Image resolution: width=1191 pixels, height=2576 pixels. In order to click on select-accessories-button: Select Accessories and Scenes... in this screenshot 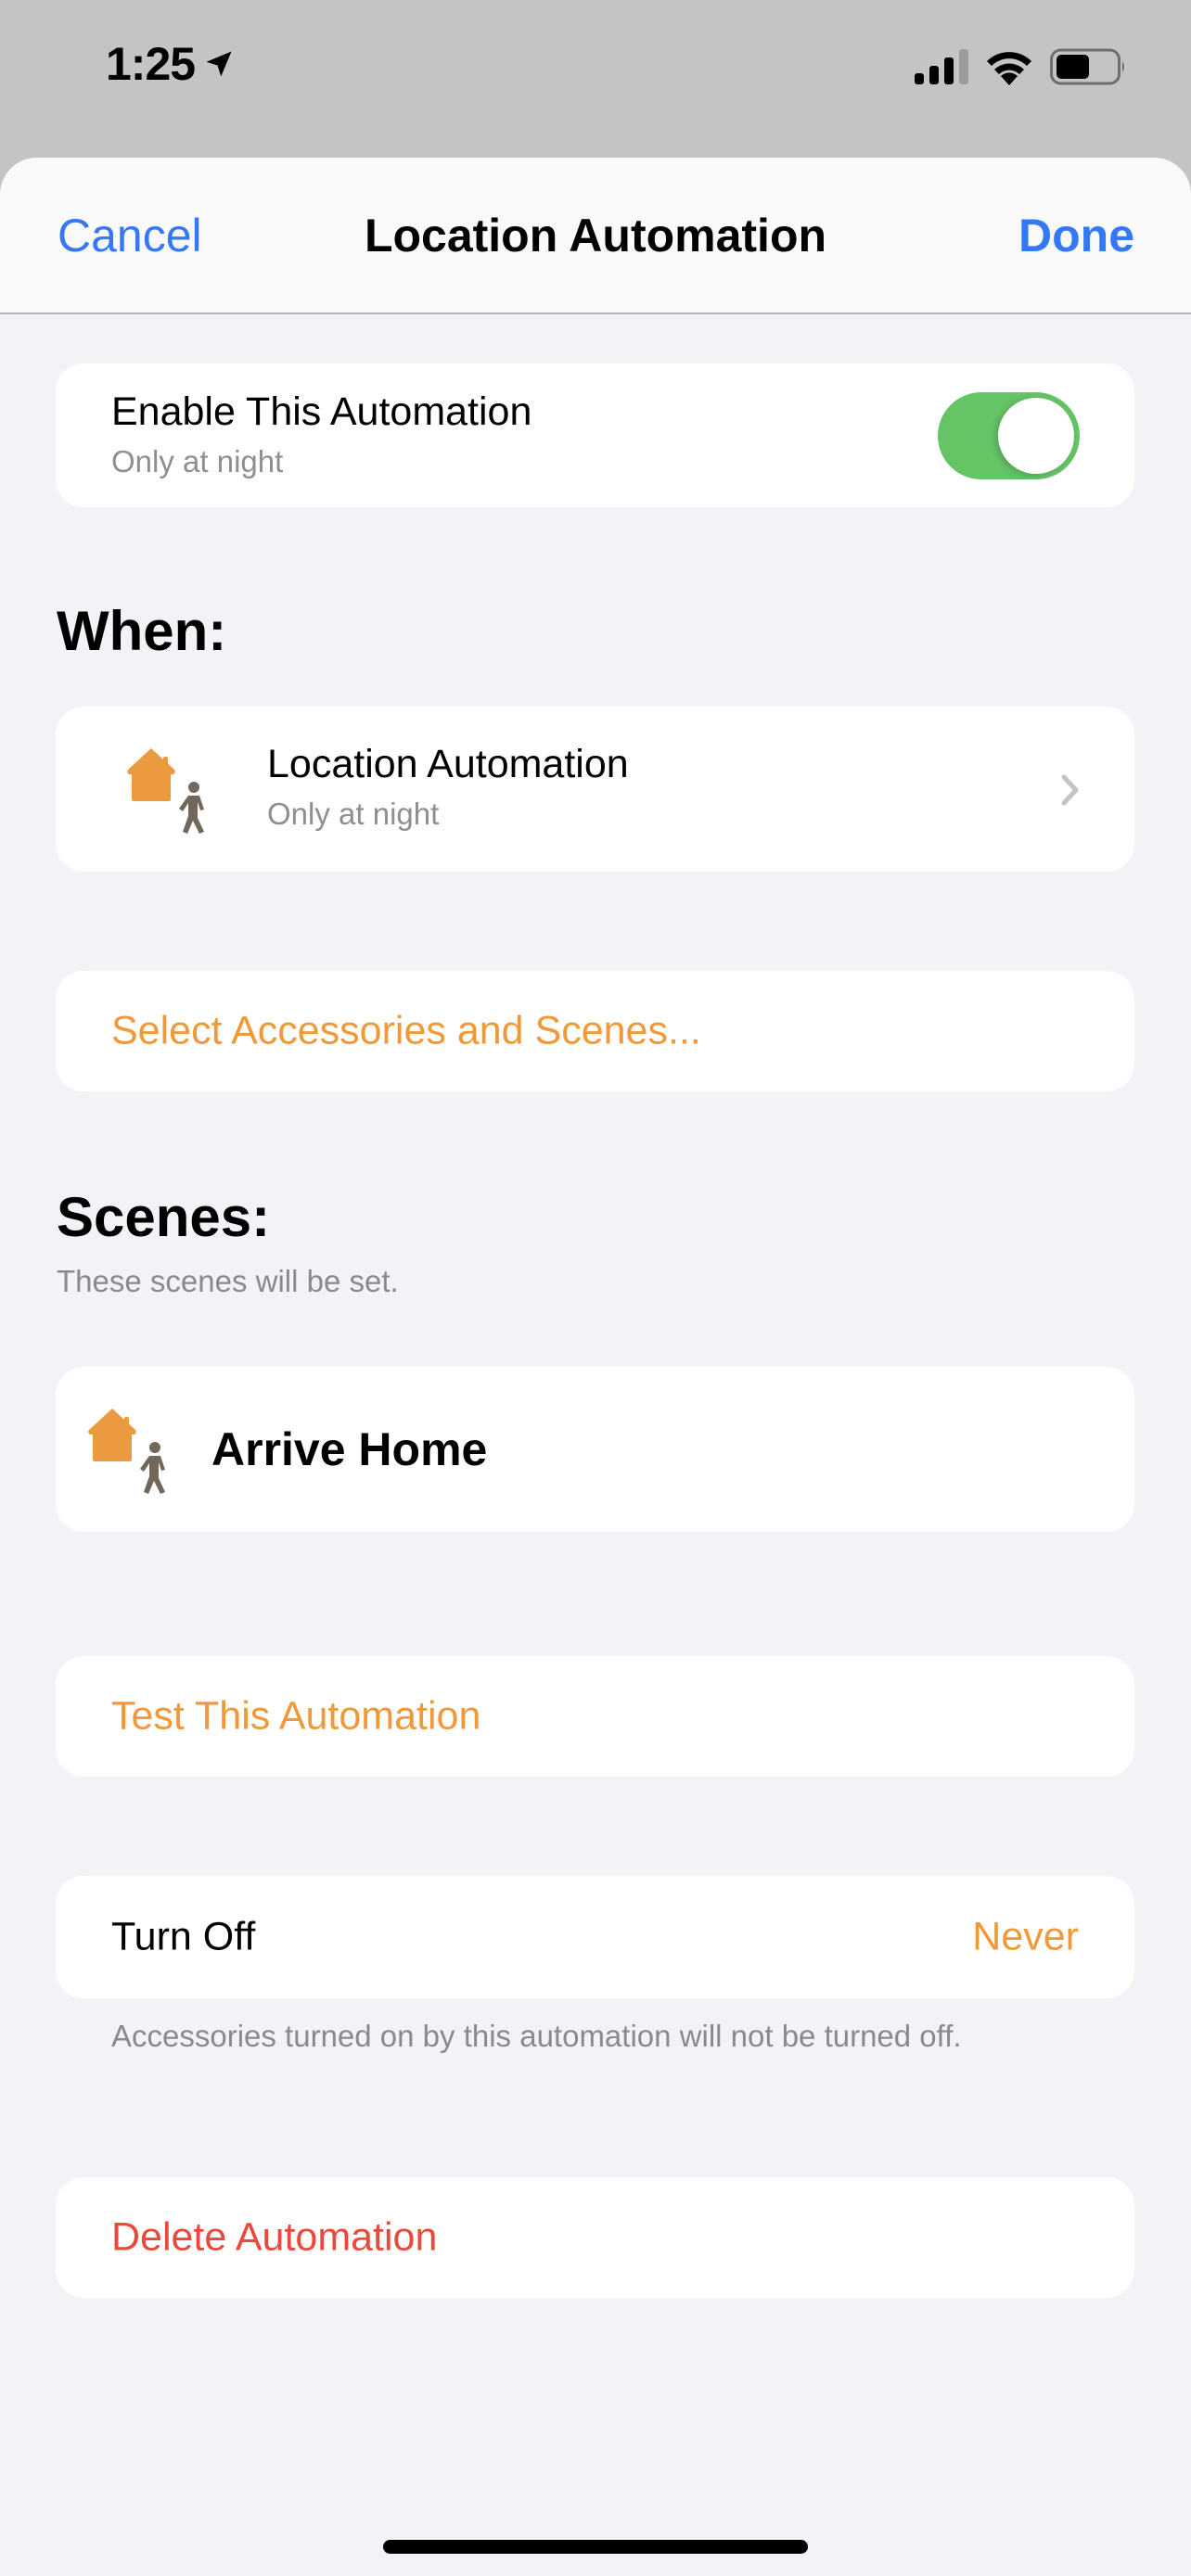, I will do `click(595, 1031)`.